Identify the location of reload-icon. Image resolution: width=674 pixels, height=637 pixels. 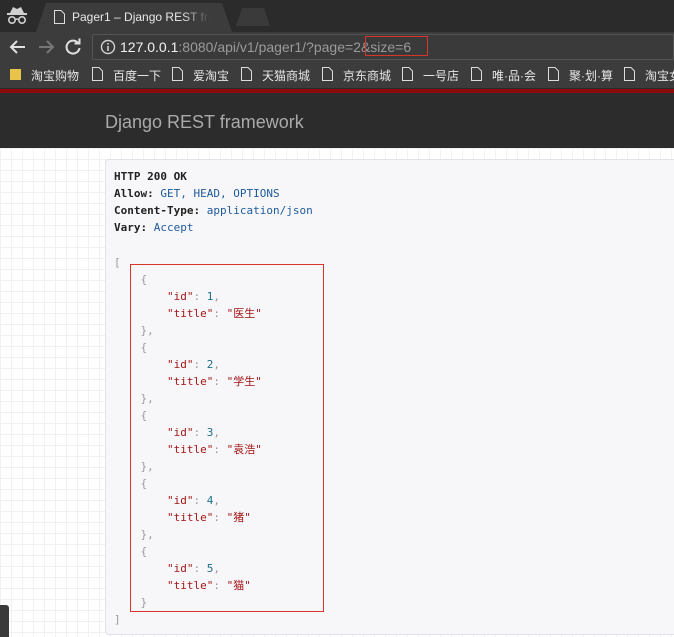
(73, 47).